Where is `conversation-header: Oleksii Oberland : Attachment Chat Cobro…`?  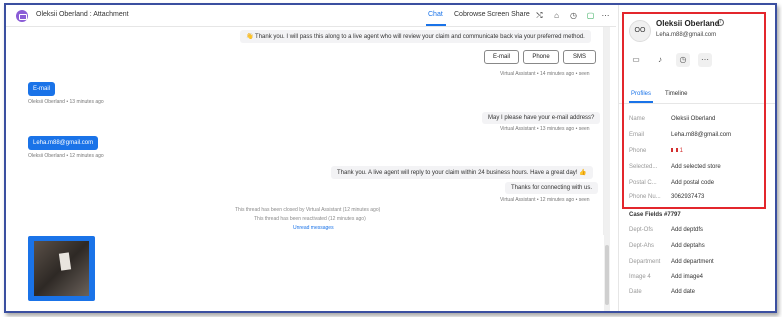 conversation-header: Oleksii Oberland : Attachment Chat Cobro… is located at coordinates (311, 16).